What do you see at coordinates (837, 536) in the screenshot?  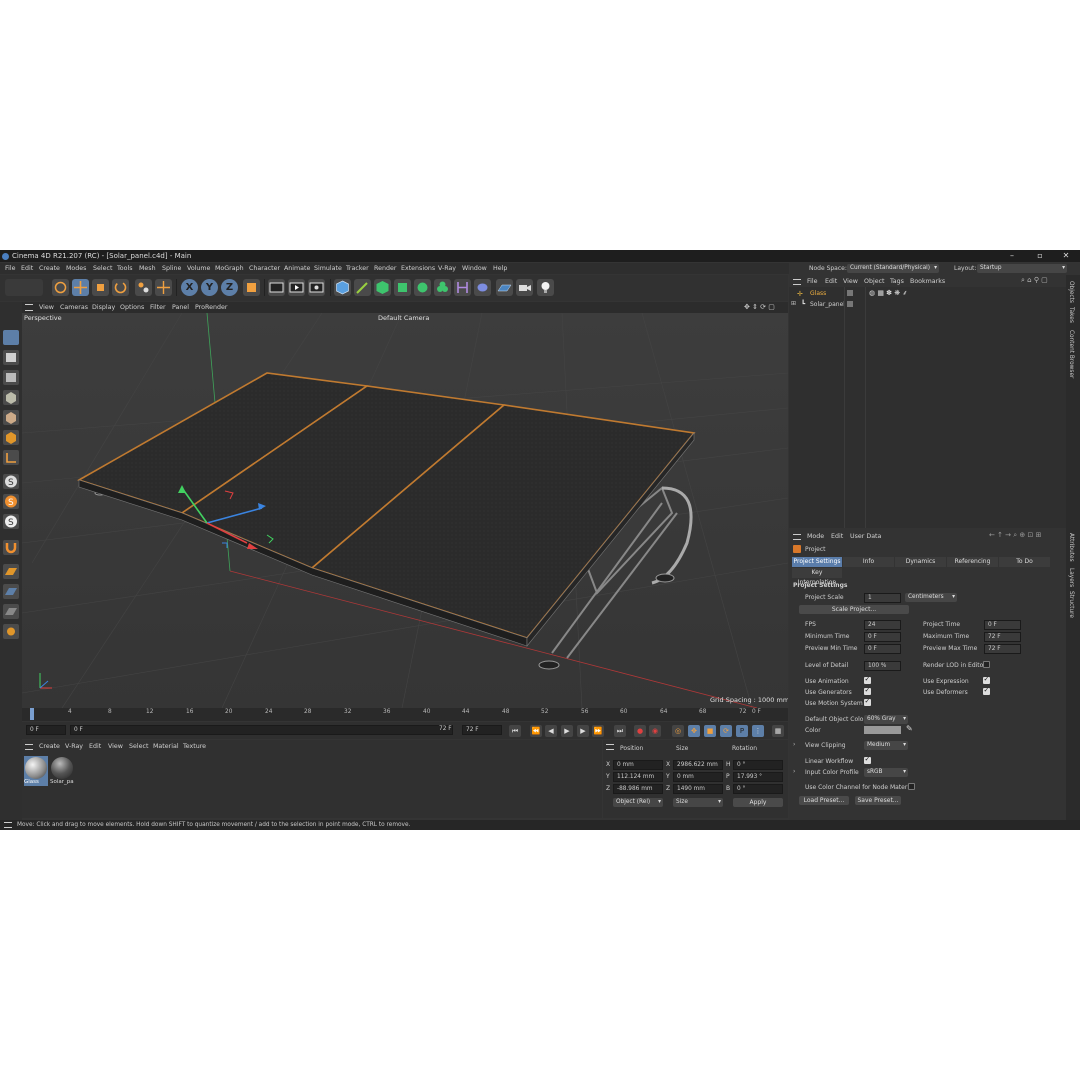 I see `attributes-menu-edit: Edit` at bounding box center [837, 536].